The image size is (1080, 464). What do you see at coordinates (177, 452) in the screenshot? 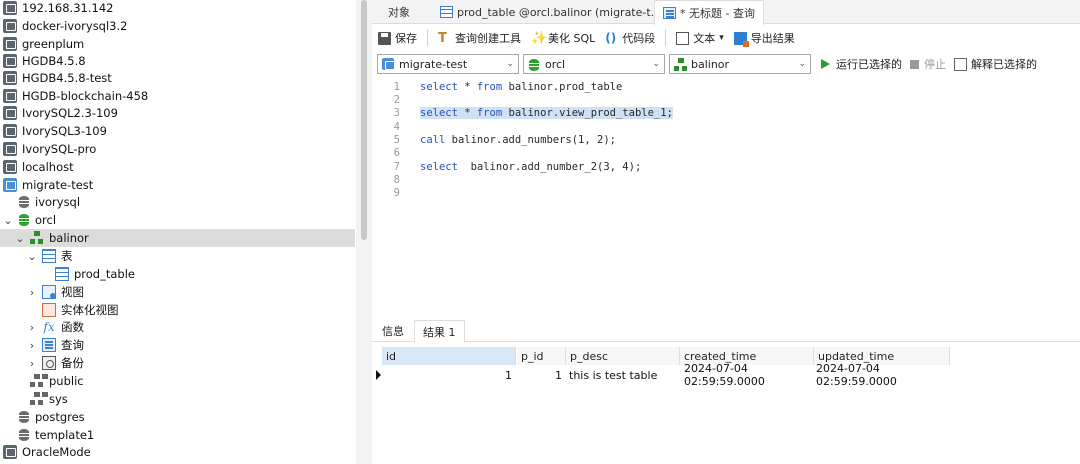
I see `tree-item-connection: OracleMode` at bounding box center [177, 452].